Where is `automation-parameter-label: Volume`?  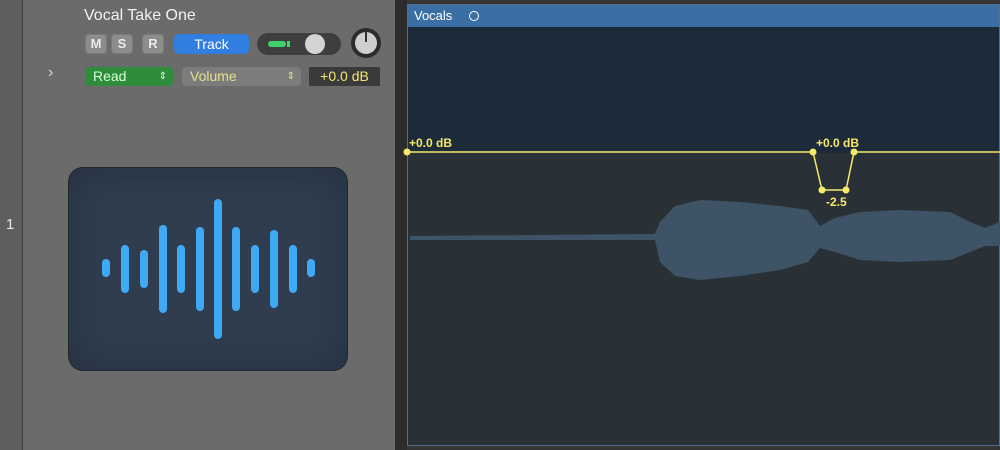 automation-parameter-label: Volume is located at coordinates (213, 76).